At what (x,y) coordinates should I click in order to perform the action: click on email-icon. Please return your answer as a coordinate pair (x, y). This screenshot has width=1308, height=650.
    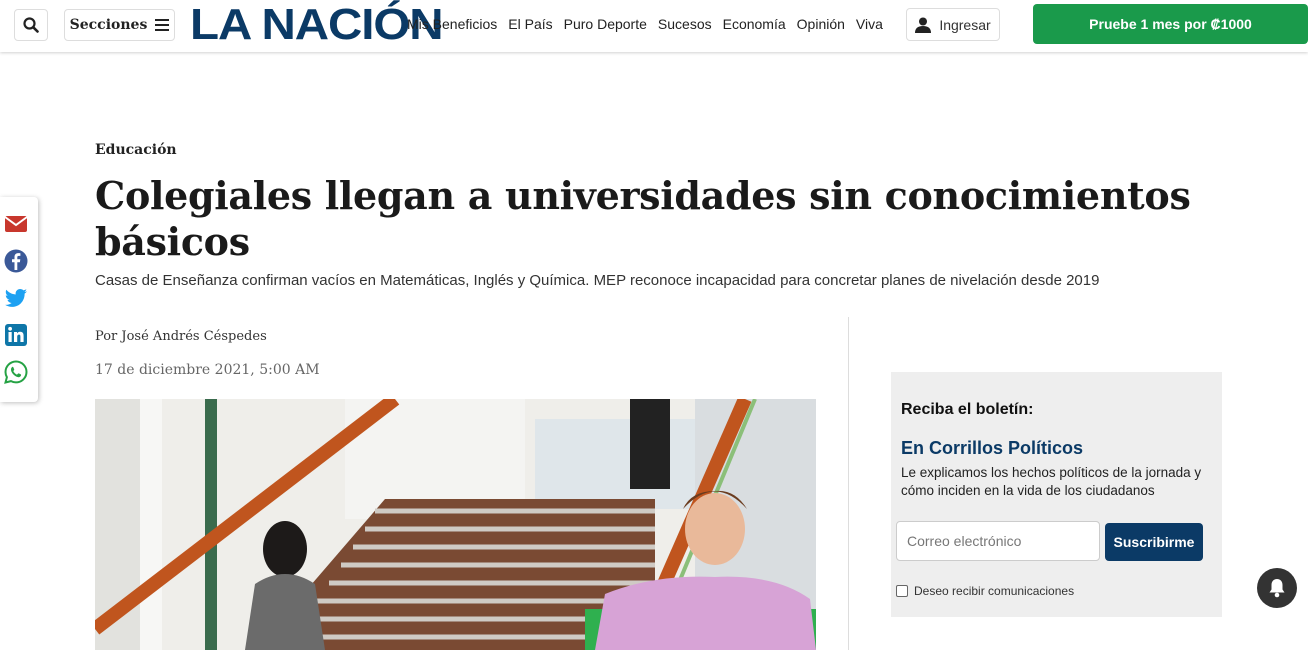
    Looking at the image, I should click on (16, 224).